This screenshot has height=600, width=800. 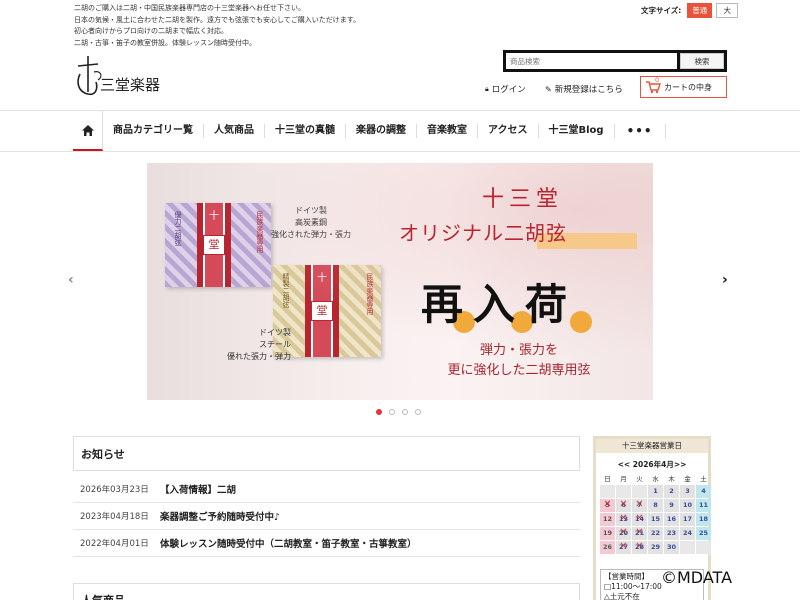 What do you see at coordinates (697, 577) in the screenshot?
I see `watermark: ©MDATA` at bounding box center [697, 577].